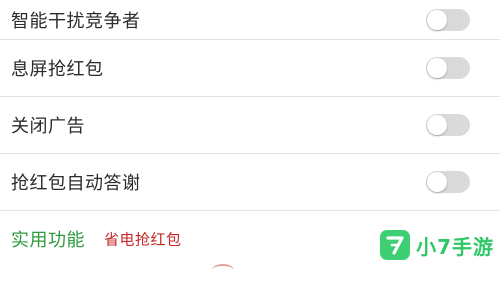 The image size is (500, 281). Describe the element at coordinates (48, 240) in the screenshot. I see `section-title: 实用功能` at that location.